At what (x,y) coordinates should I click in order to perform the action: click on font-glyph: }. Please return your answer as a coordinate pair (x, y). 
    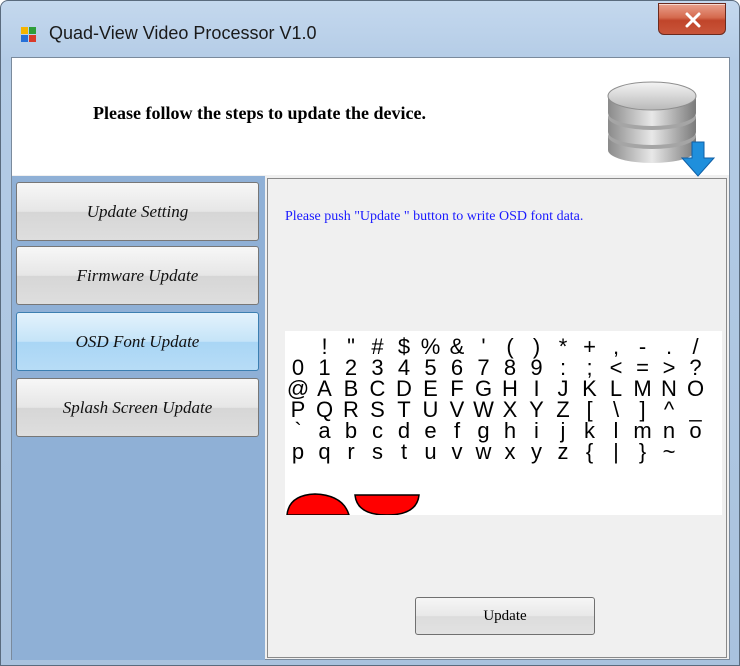
    Looking at the image, I should click on (642, 451).